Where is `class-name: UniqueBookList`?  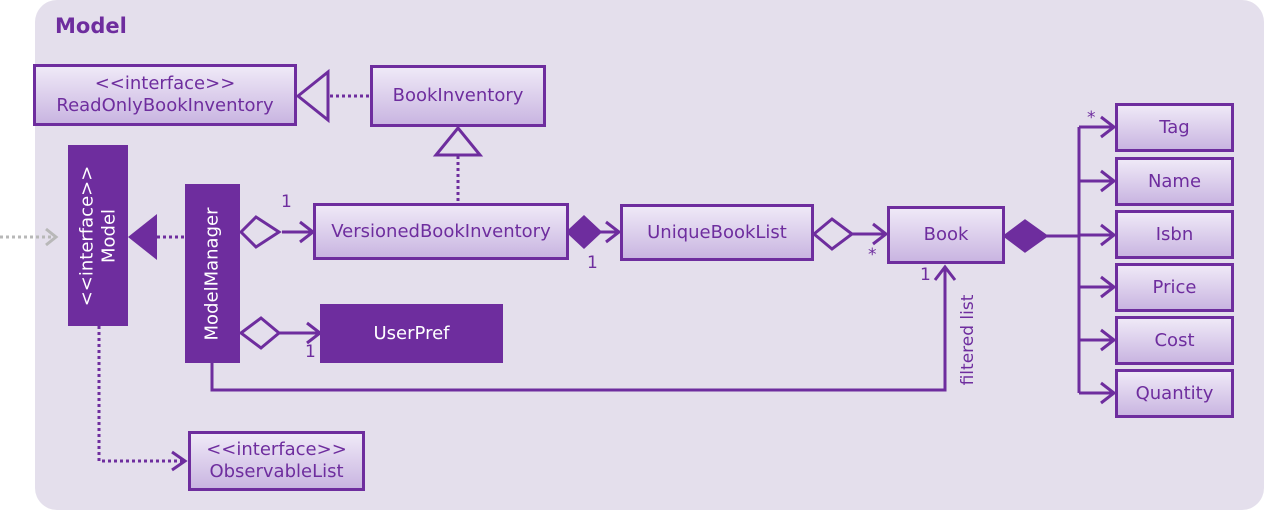 class-name: UniqueBookList is located at coordinates (717, 232).